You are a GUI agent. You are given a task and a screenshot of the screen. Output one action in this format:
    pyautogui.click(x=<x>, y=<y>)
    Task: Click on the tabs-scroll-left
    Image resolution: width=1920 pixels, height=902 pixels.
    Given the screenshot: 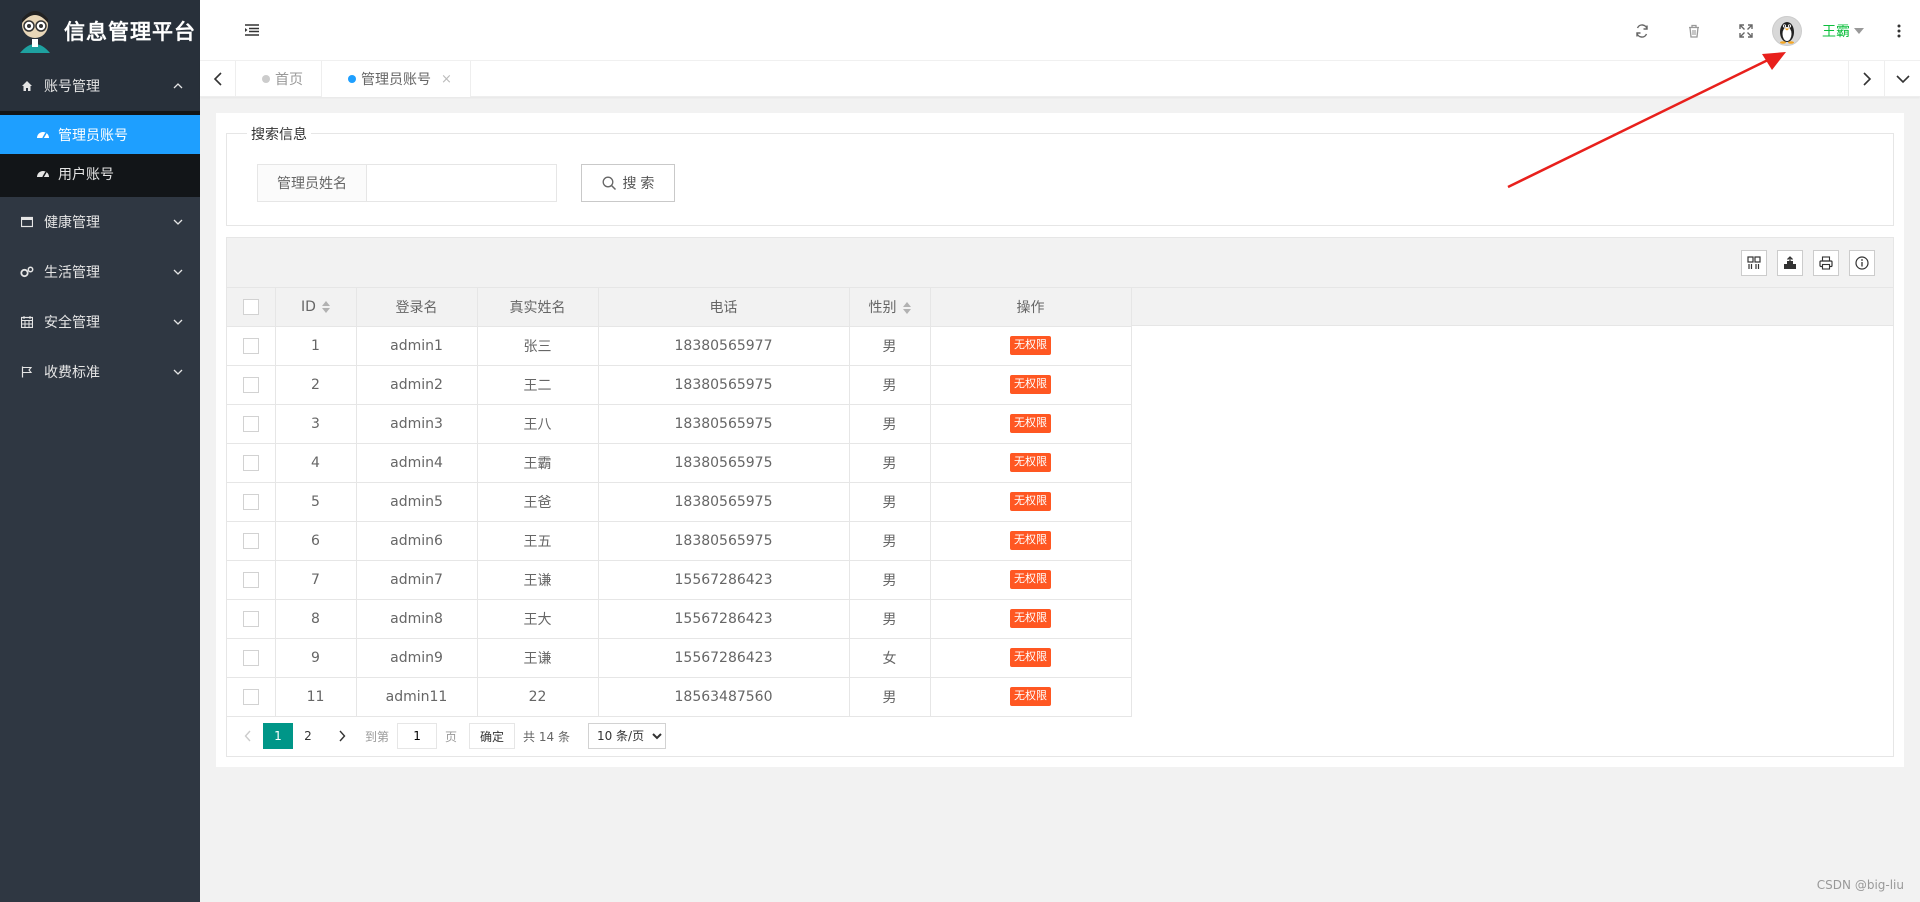 What is the action you would take?
    pyautogui.click(x=218, y=79)
    